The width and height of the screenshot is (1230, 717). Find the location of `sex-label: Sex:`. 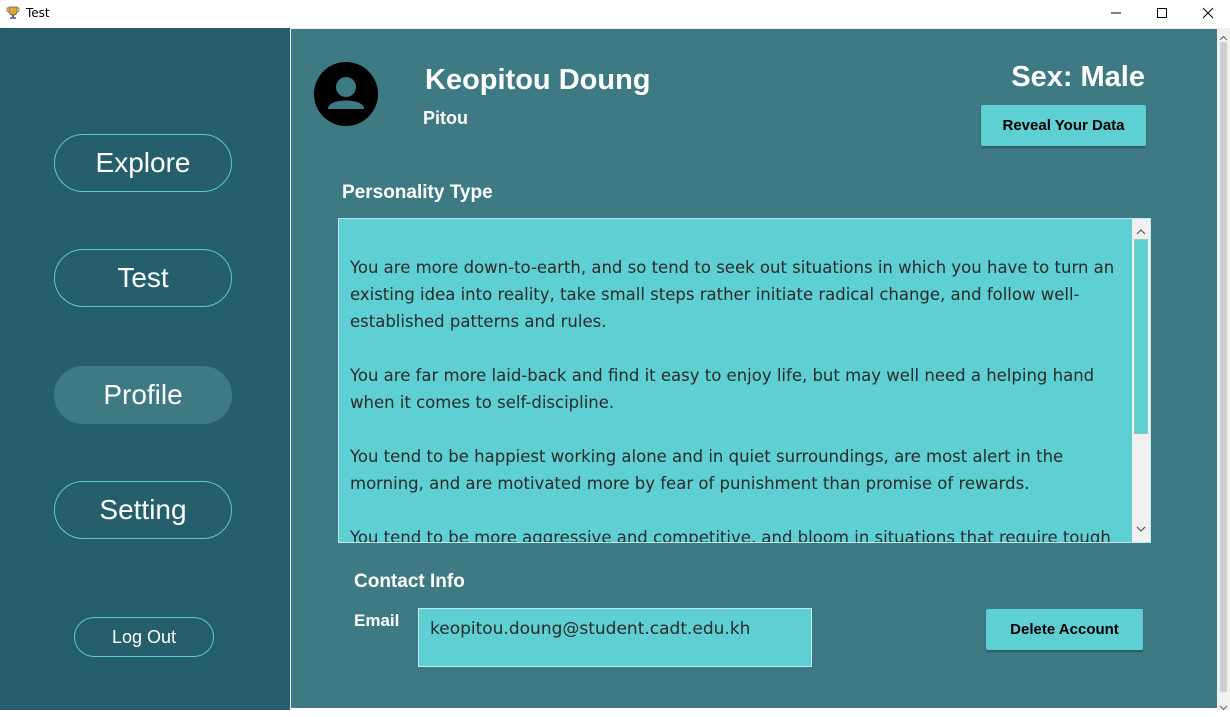

sex-label: Sex: is located at coordinates (1042, 77).